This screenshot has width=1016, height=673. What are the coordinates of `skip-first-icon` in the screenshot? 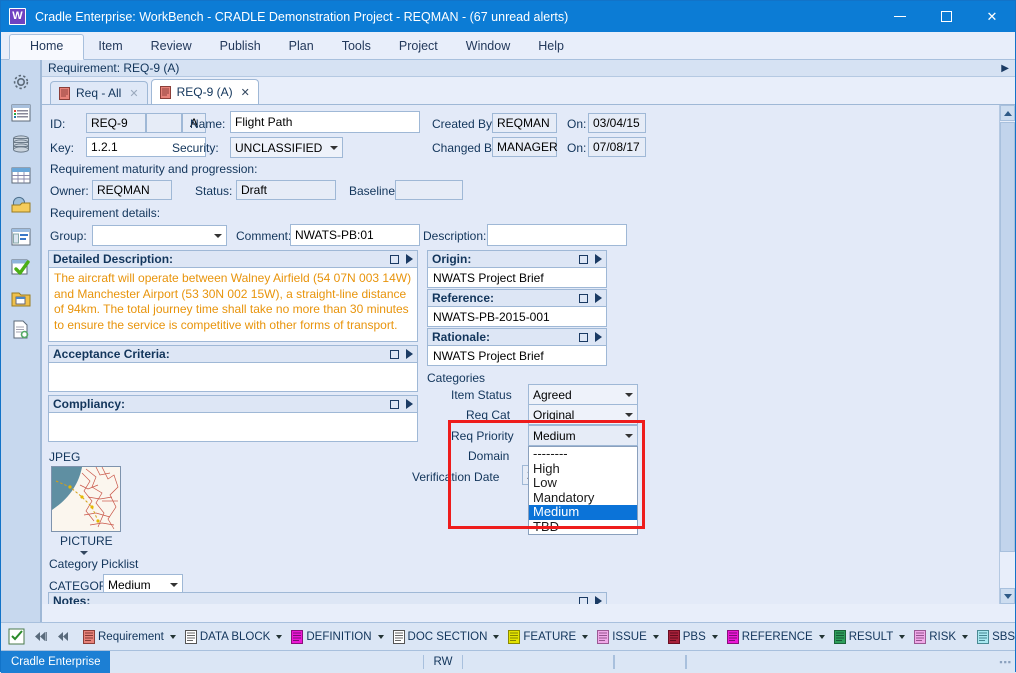 It's located at (40, 636).